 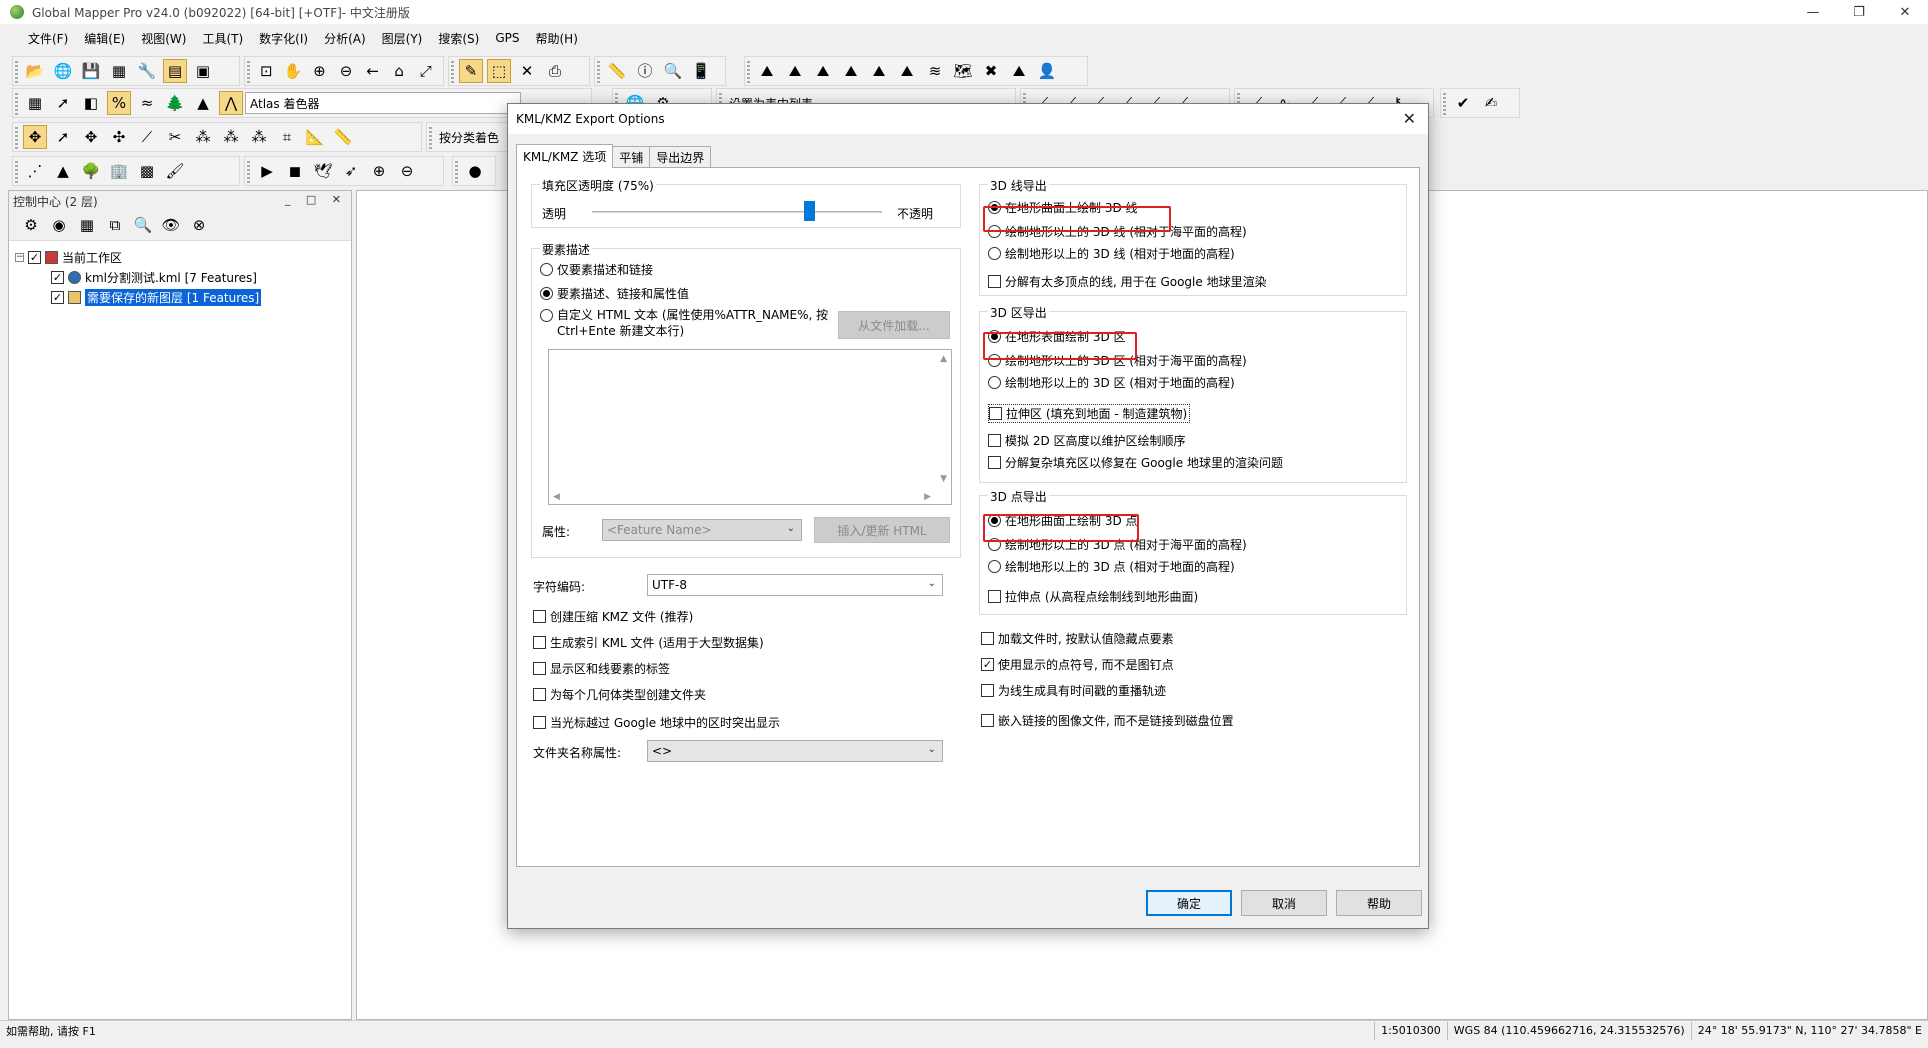 I want to click on block-icon: ▩, so click(x=147, y=171).